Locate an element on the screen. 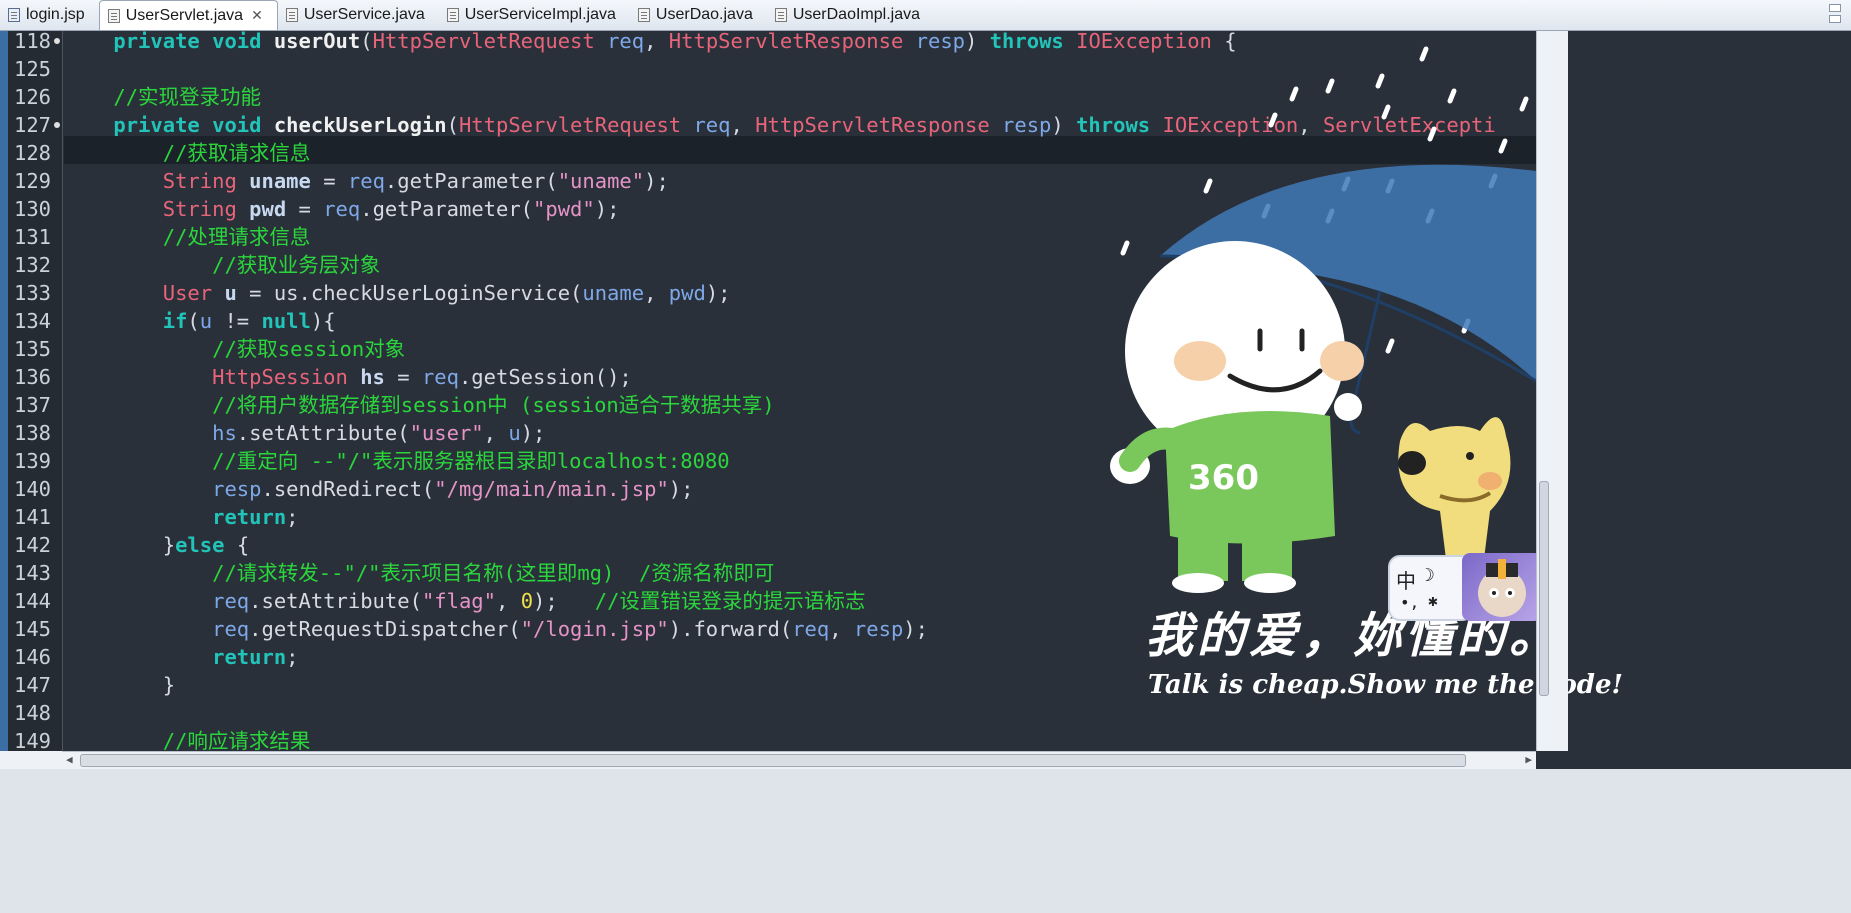 The height and width of the screenshot is (913, 1851). window-controls is located at coordinates (1835, 13).